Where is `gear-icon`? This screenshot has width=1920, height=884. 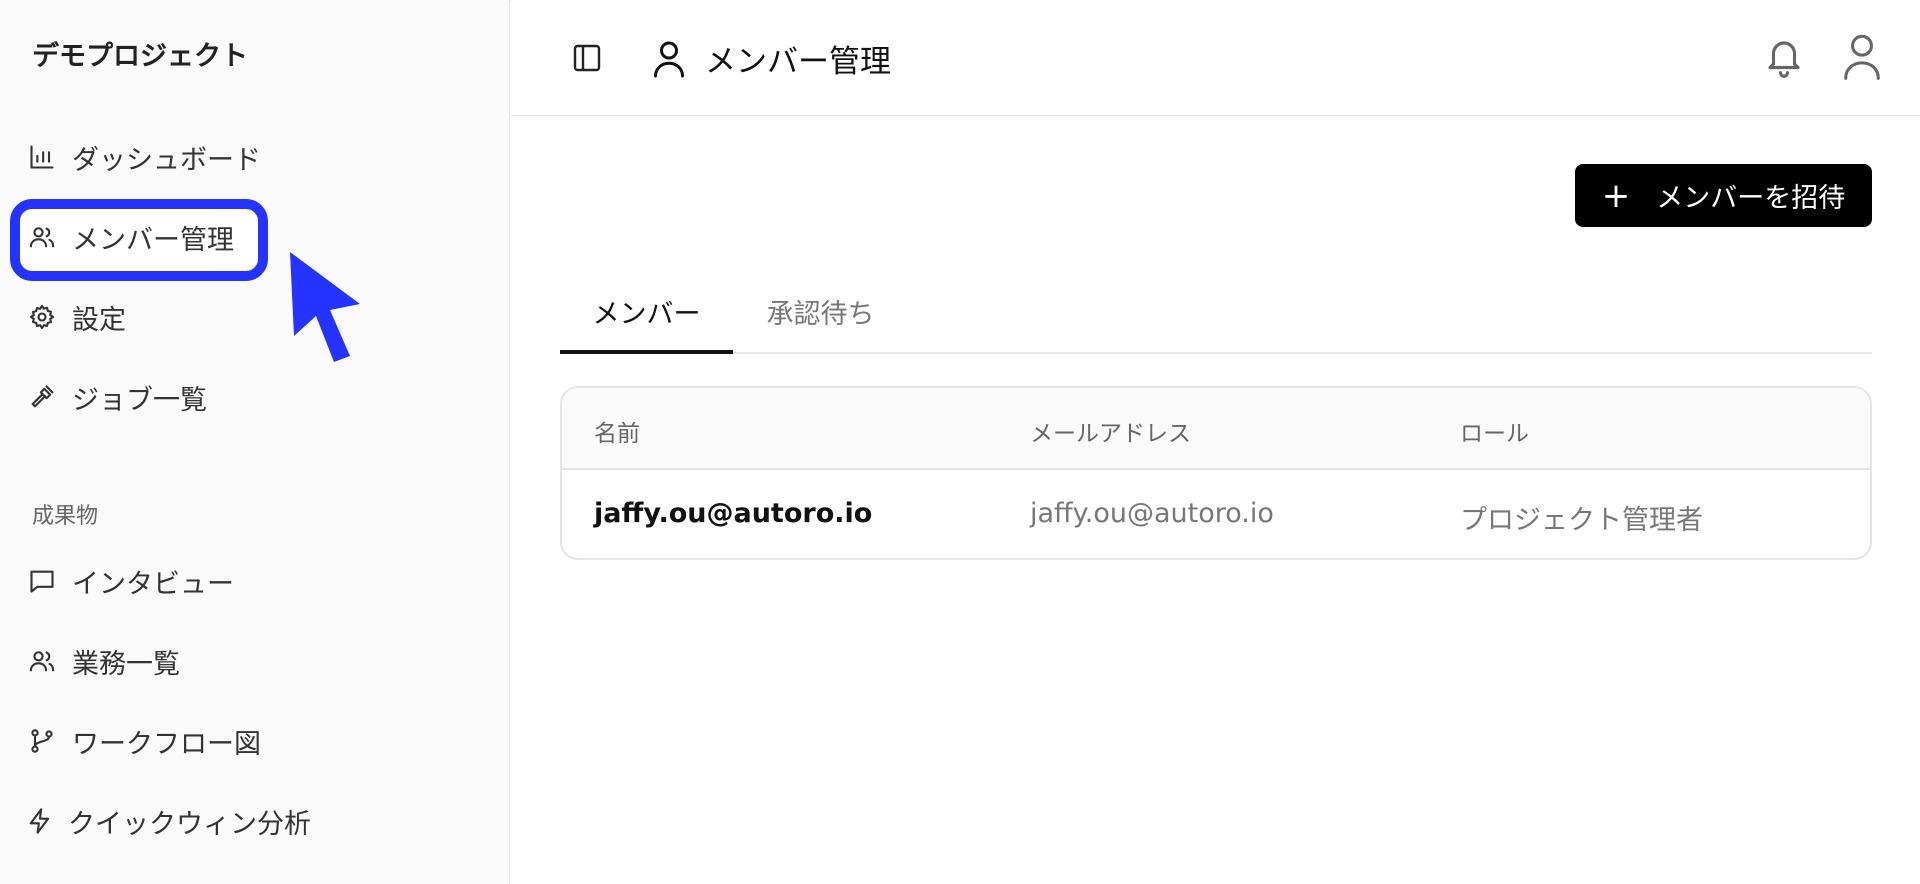
gear-icon is located at coordinates (42, 317).